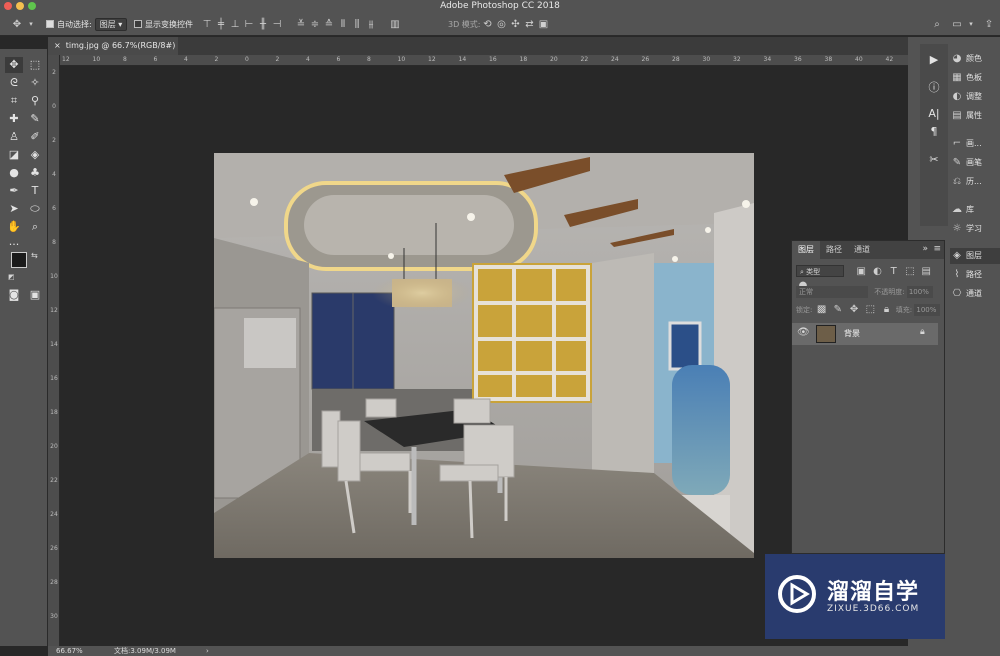 The image size is (1000, 656). Describe the element at coordinates (14, 209) in the screenshot. I see `path-selection-tool-icon: ➤` at that location.